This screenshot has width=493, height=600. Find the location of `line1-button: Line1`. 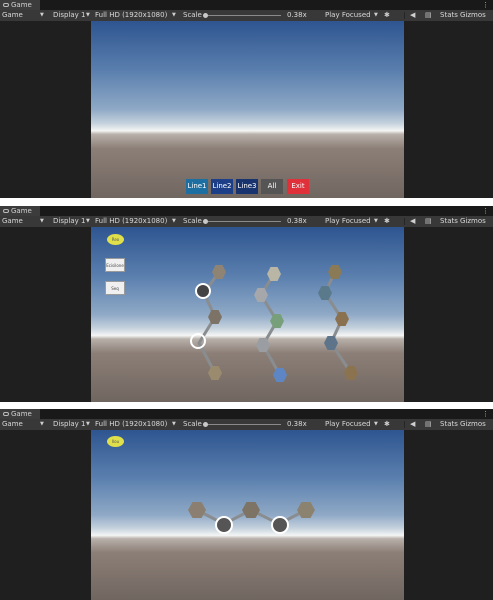

line1-button: Line1 is located at coordinates (197, 186).